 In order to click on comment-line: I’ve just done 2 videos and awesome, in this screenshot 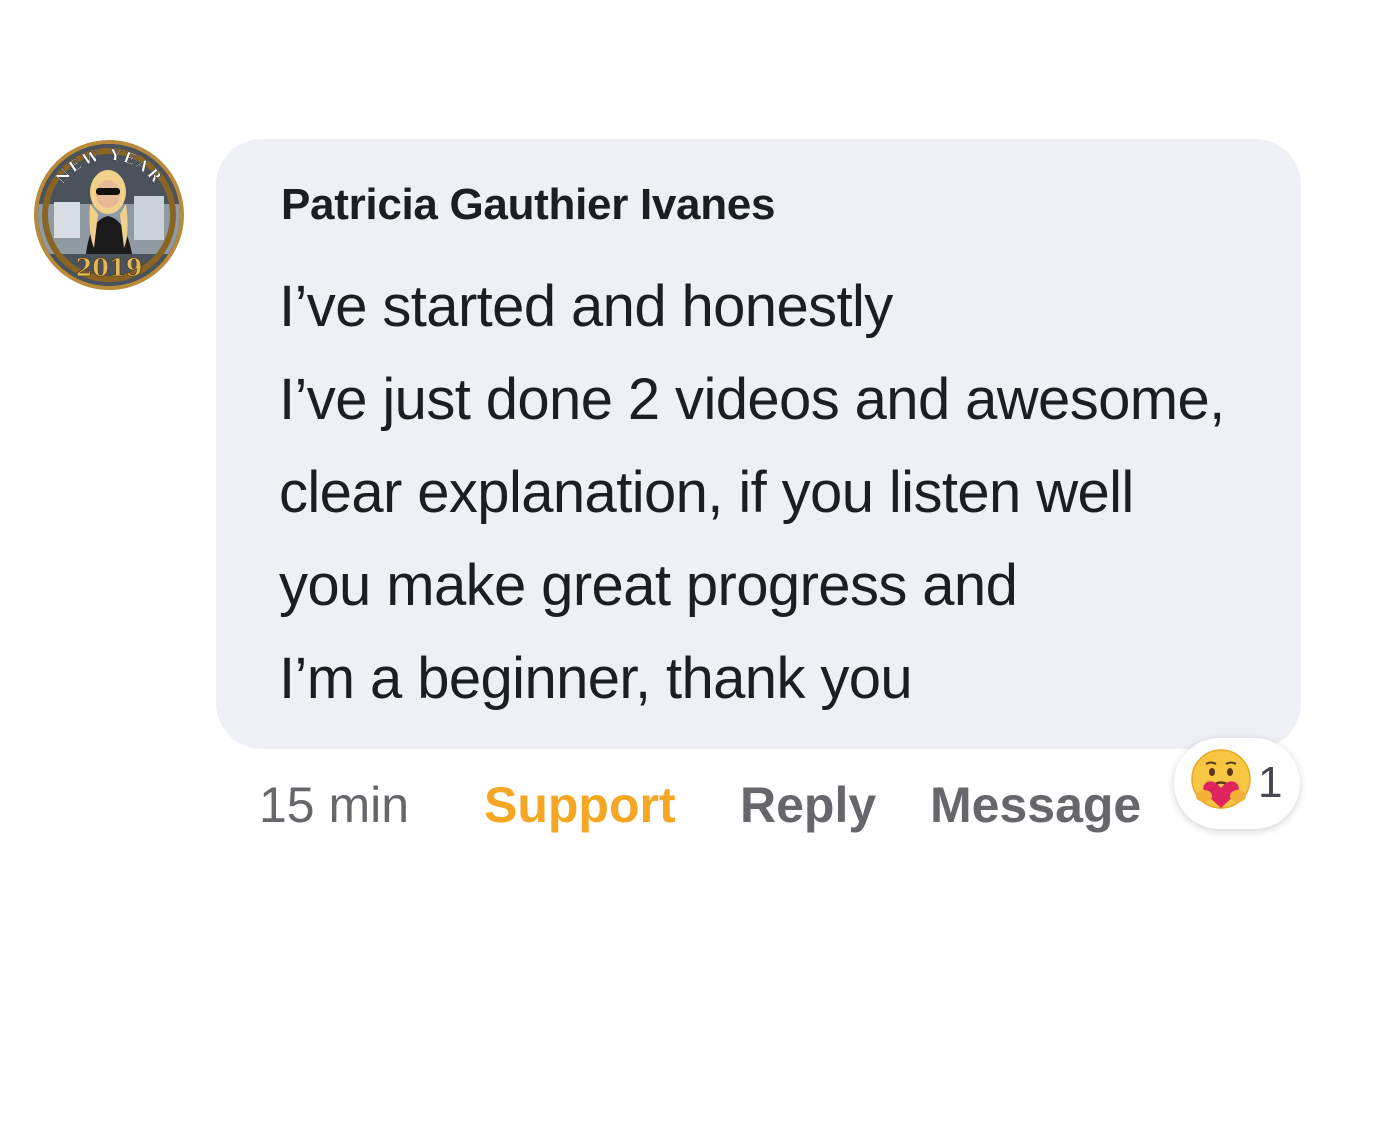, I will do `click(752, 399)`.